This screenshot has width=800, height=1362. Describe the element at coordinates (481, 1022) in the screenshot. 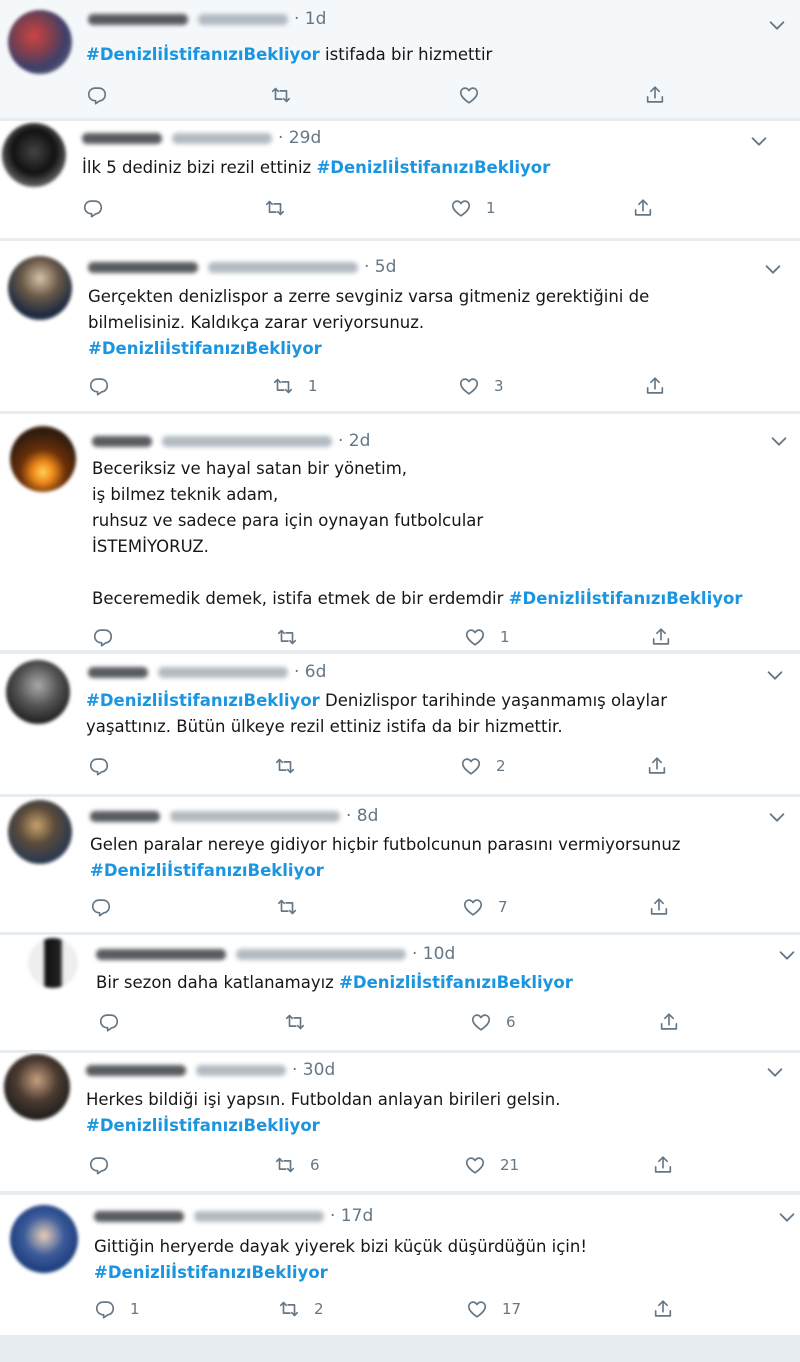

I see `like-icon` at that location.